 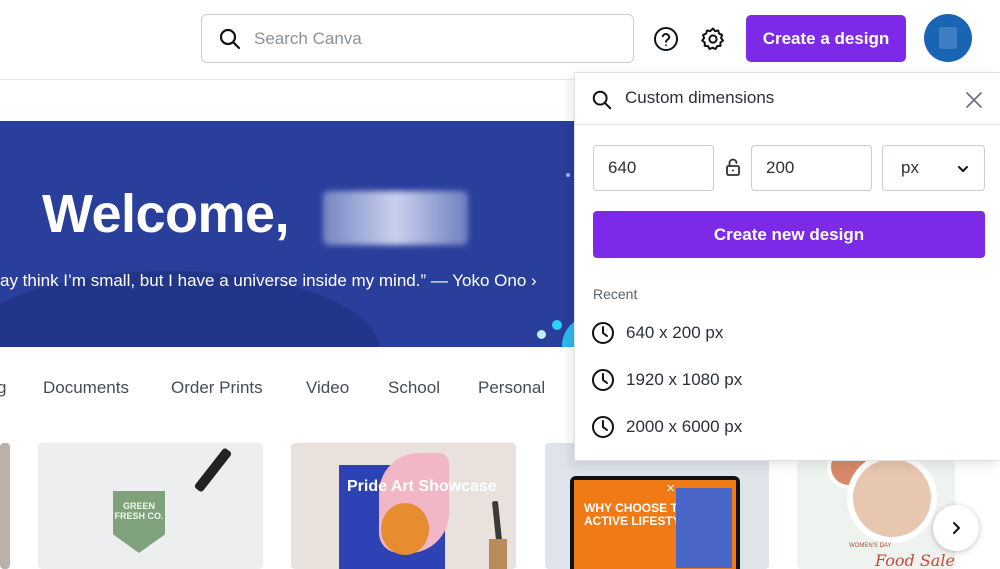 I want to click on dropdown-search-bar, so click(x=787, y=99).